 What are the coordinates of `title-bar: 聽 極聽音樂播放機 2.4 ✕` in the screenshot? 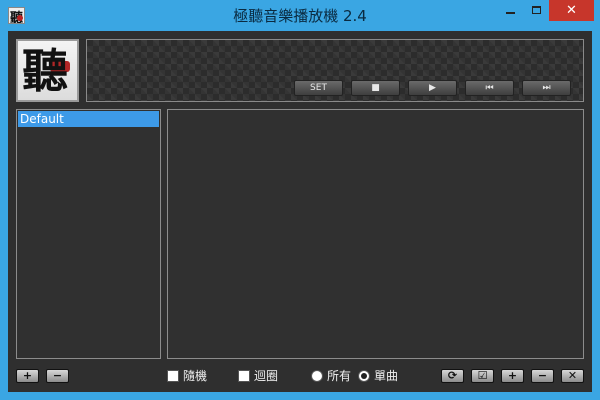 It's located at (300, 15).